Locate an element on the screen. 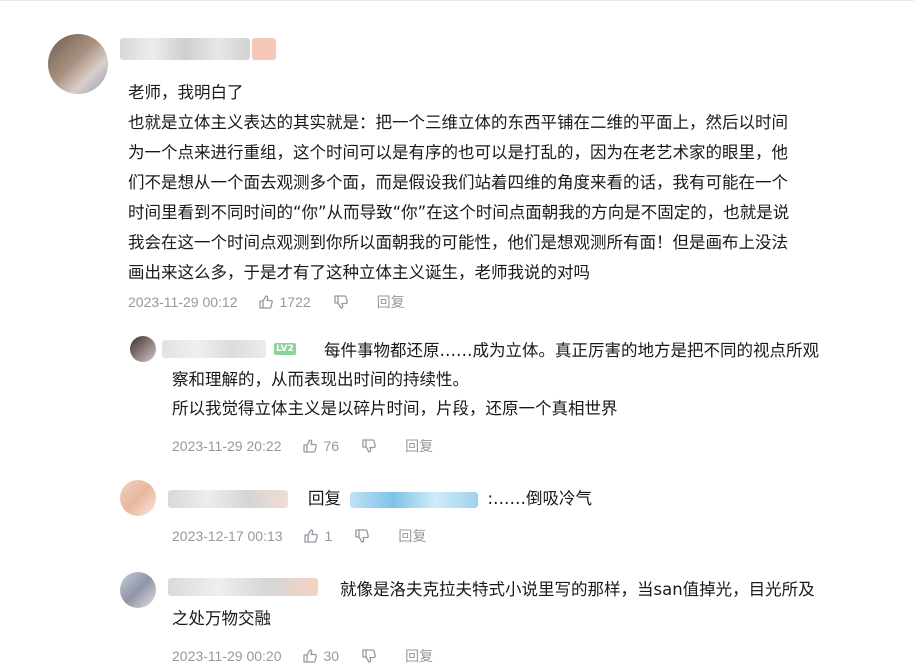  like-button: 76 is located at coordinates (321, 446).